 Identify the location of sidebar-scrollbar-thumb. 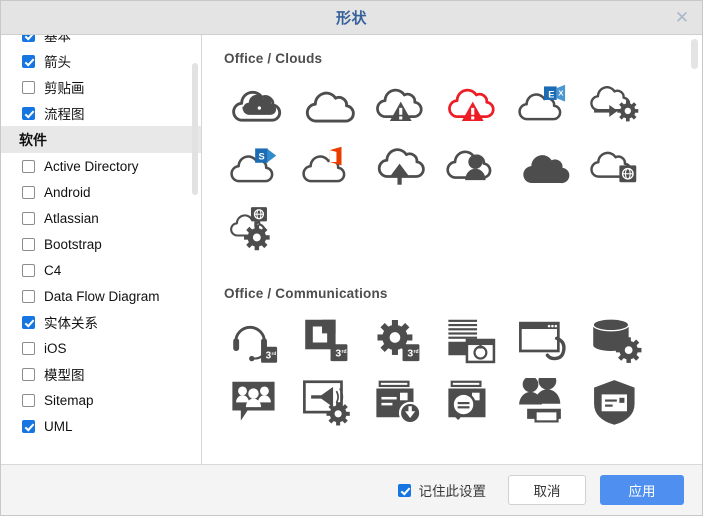
(195, 129).